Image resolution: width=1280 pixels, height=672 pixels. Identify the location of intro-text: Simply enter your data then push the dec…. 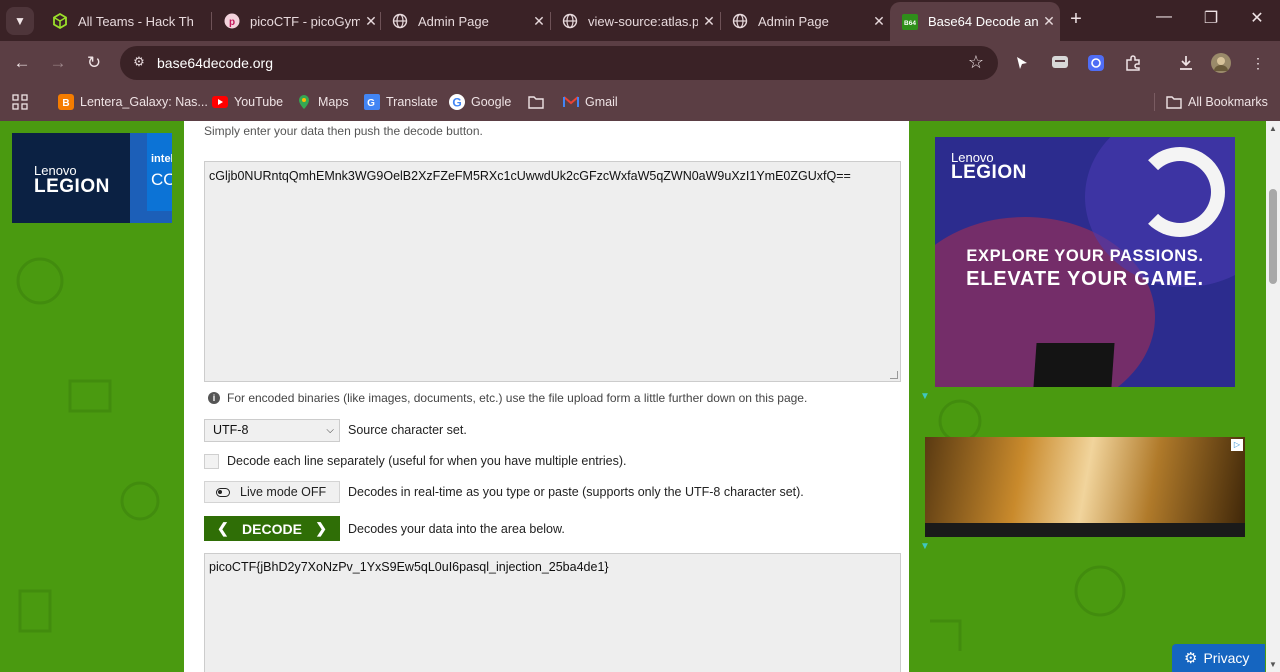
(343, 131).